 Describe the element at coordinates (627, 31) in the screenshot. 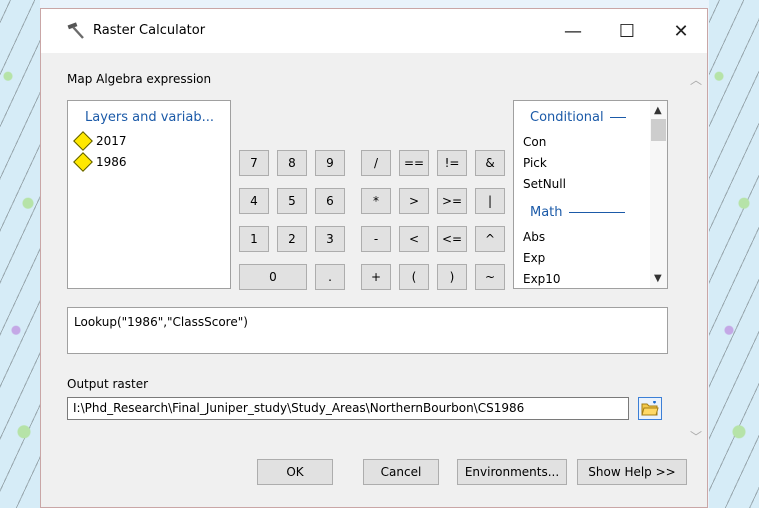

I see `maximize-button: ☐` at that location.